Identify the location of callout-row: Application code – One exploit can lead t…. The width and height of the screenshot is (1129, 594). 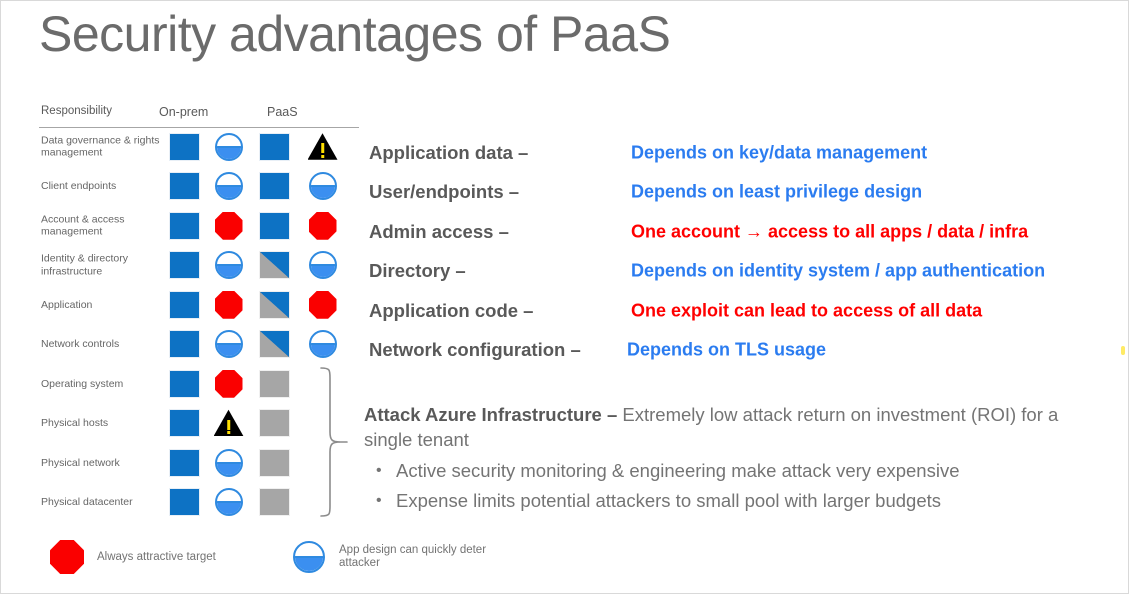
(741, 311).